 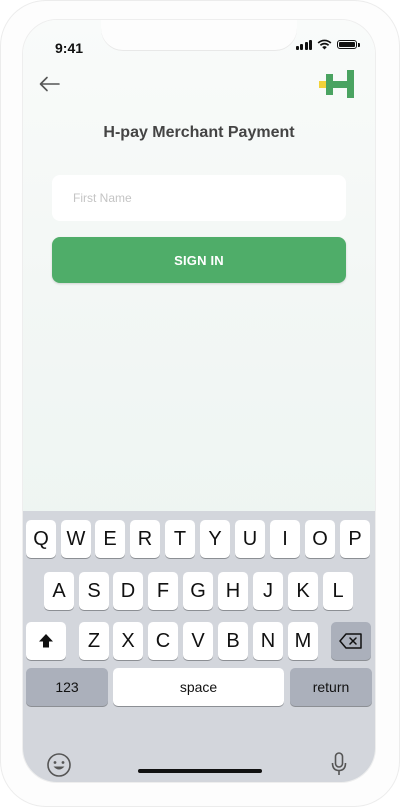 I want to click on key-w: W, so click(x=76, y=539).